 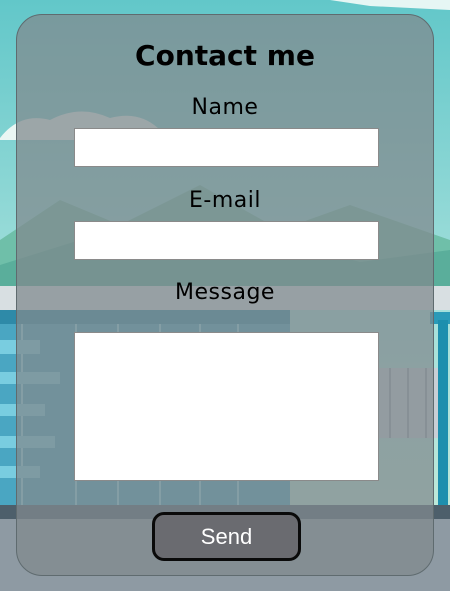 I want to click on name-label: Name, so click(x=225, y=107).